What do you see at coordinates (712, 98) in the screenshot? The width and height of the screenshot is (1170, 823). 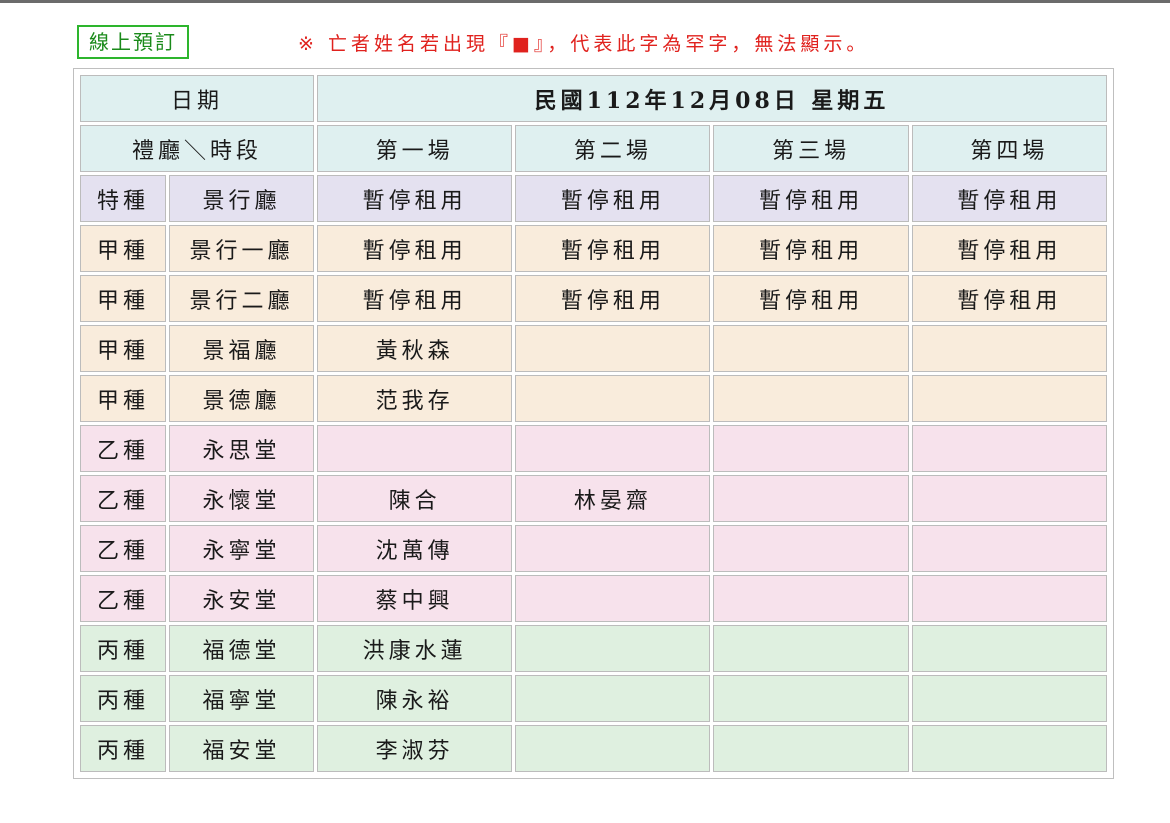 I see `date-value: 民國112年12月08日 星期五` at bounding box center [712, 98].